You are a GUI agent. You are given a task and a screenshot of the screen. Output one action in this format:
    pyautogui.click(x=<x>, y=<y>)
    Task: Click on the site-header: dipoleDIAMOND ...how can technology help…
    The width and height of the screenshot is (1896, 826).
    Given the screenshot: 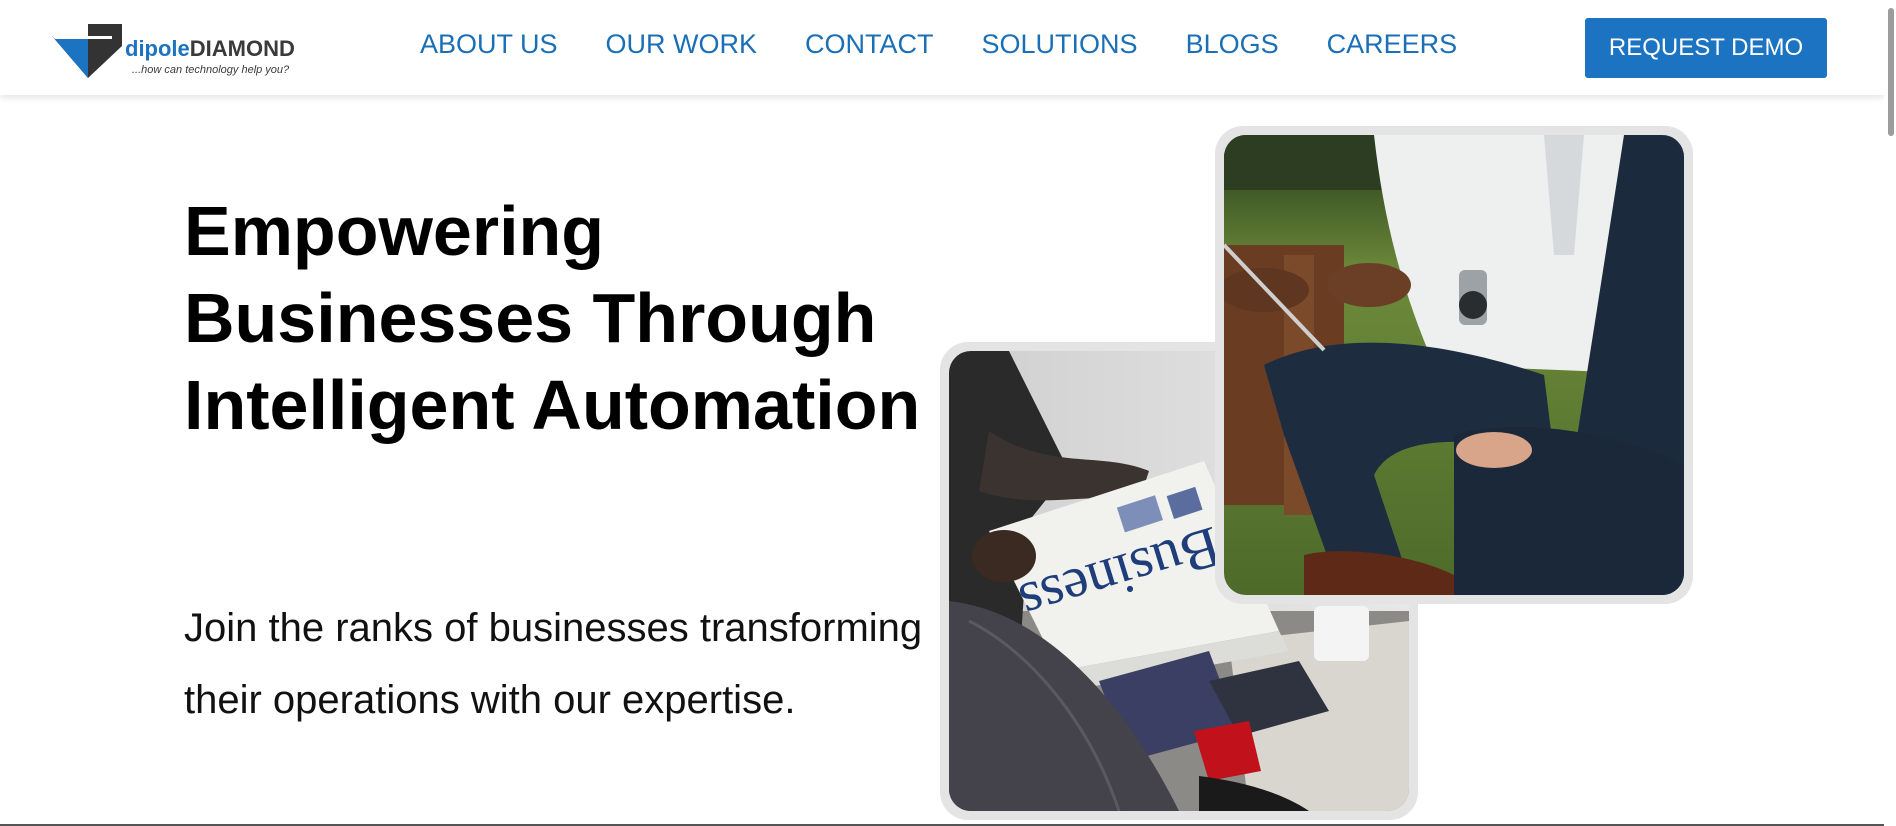 What is the action you would take?
    pyautogui.click(x=942, y=47)
    